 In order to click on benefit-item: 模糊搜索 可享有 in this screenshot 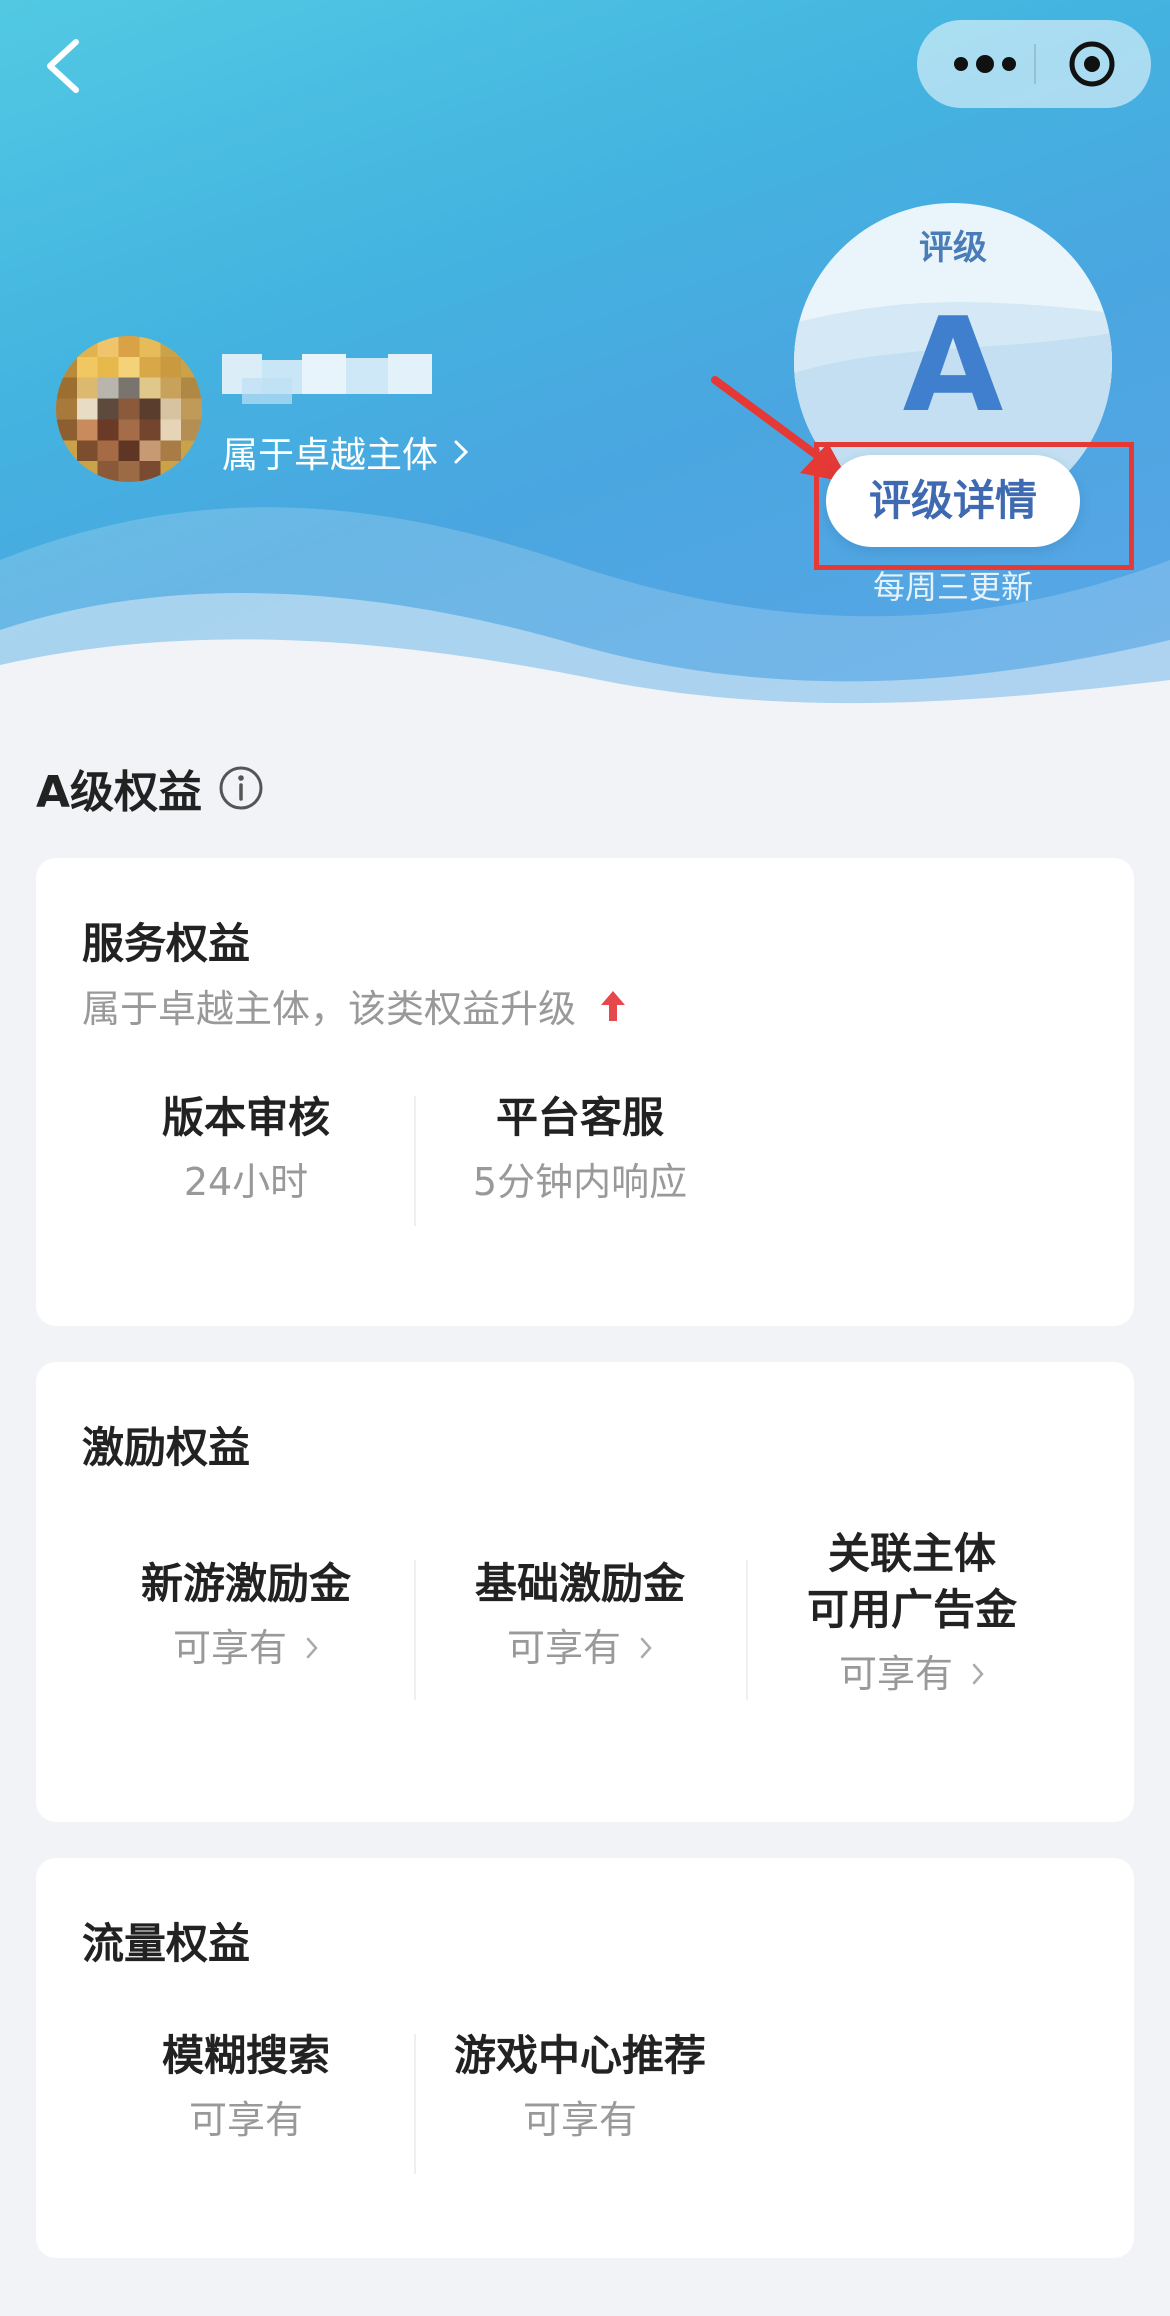, I will do `click(246, 2087)`.